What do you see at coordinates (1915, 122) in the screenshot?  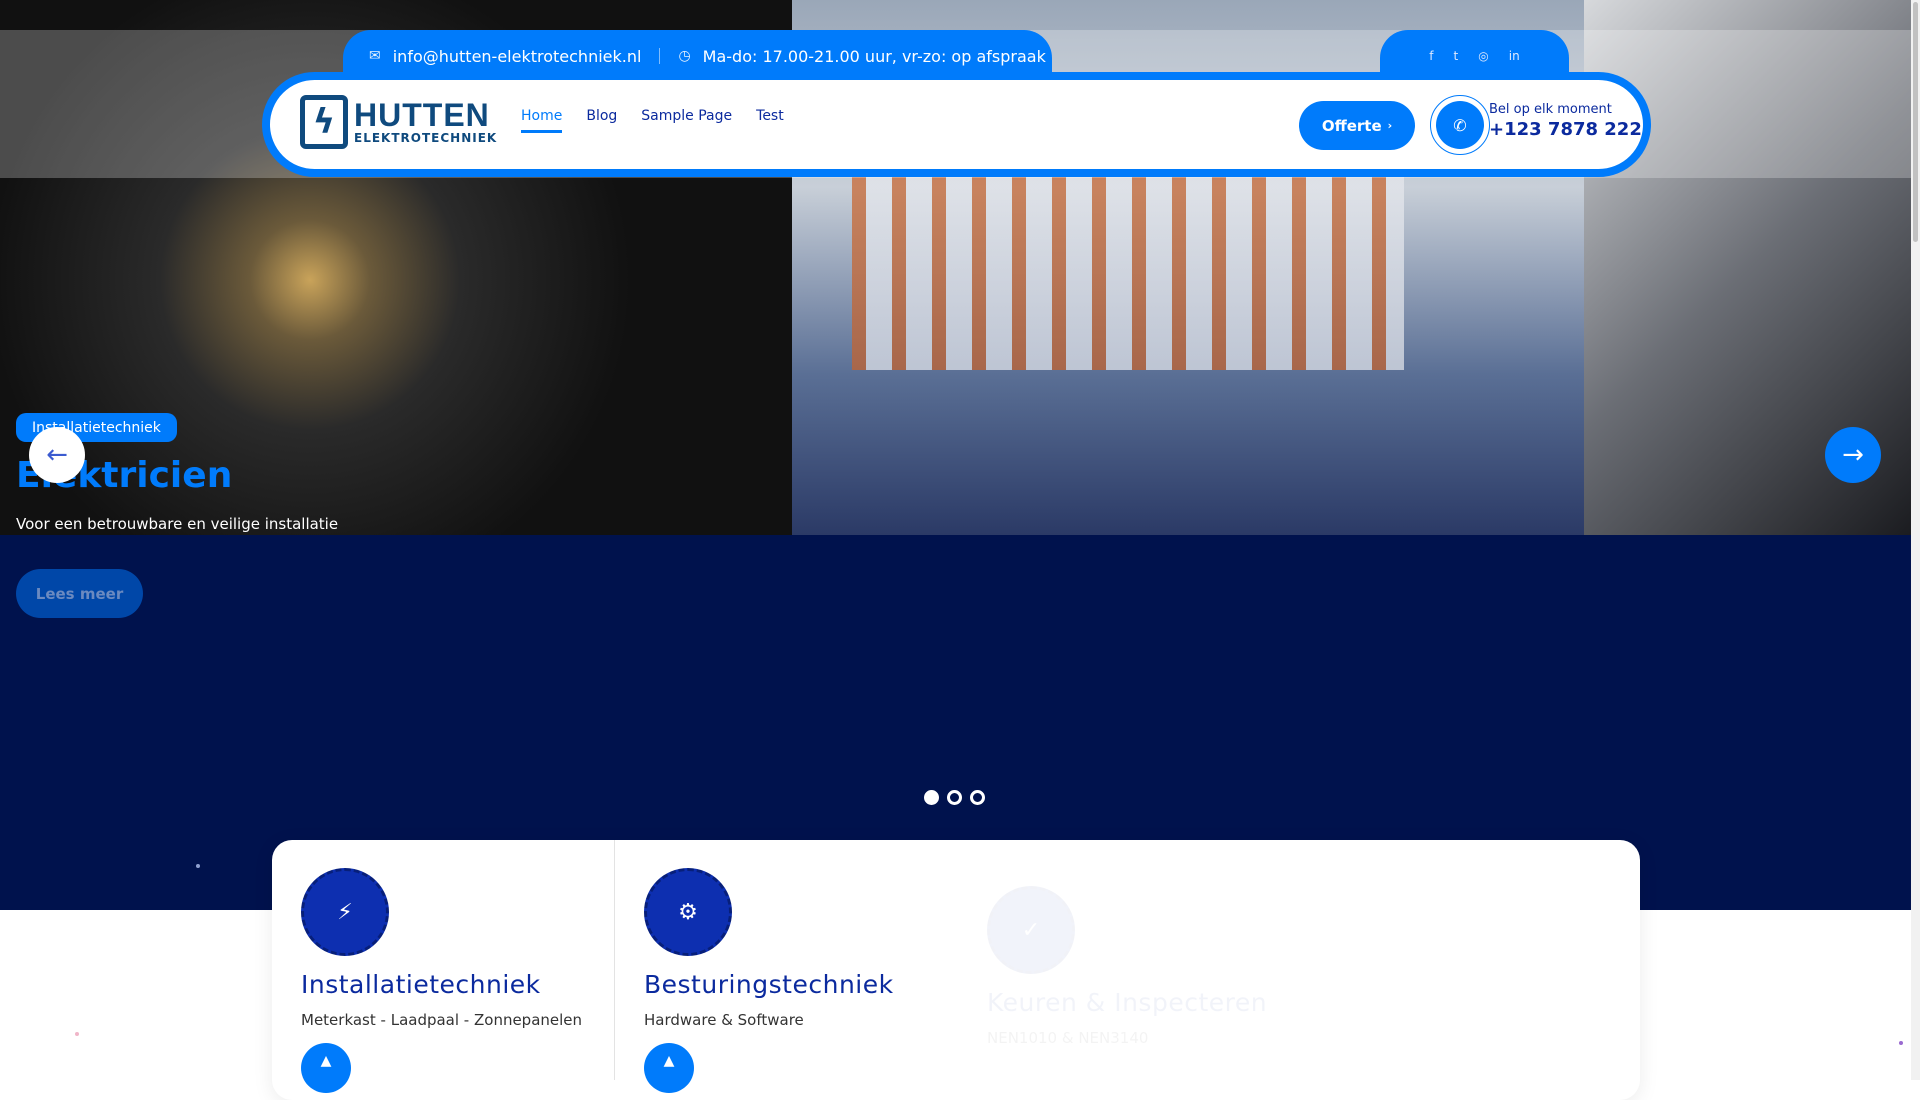 I see `scrollbar-thumb` at bounding box center [1915, 122].